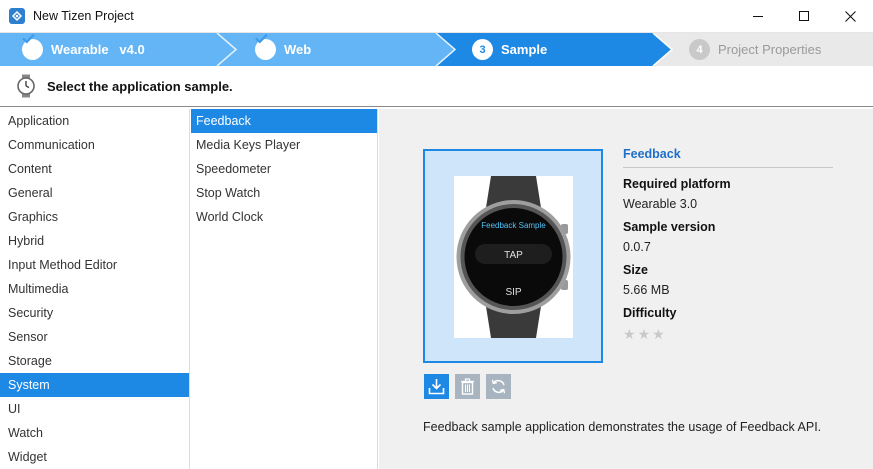  I want to click on delete-button, so click(467, 386).